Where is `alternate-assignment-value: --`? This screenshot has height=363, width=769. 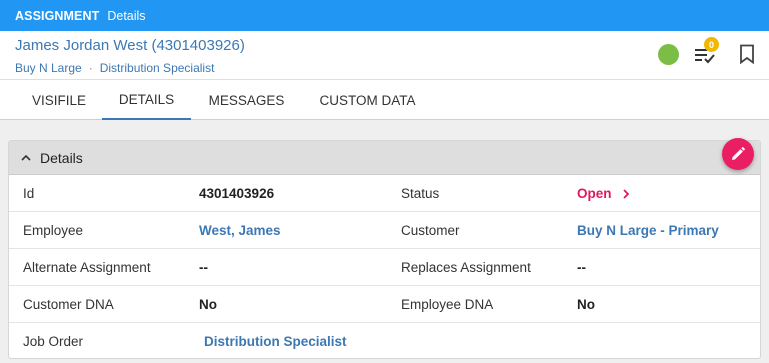
alternate-assignment-value: -- is located at coordinates (203, 267).